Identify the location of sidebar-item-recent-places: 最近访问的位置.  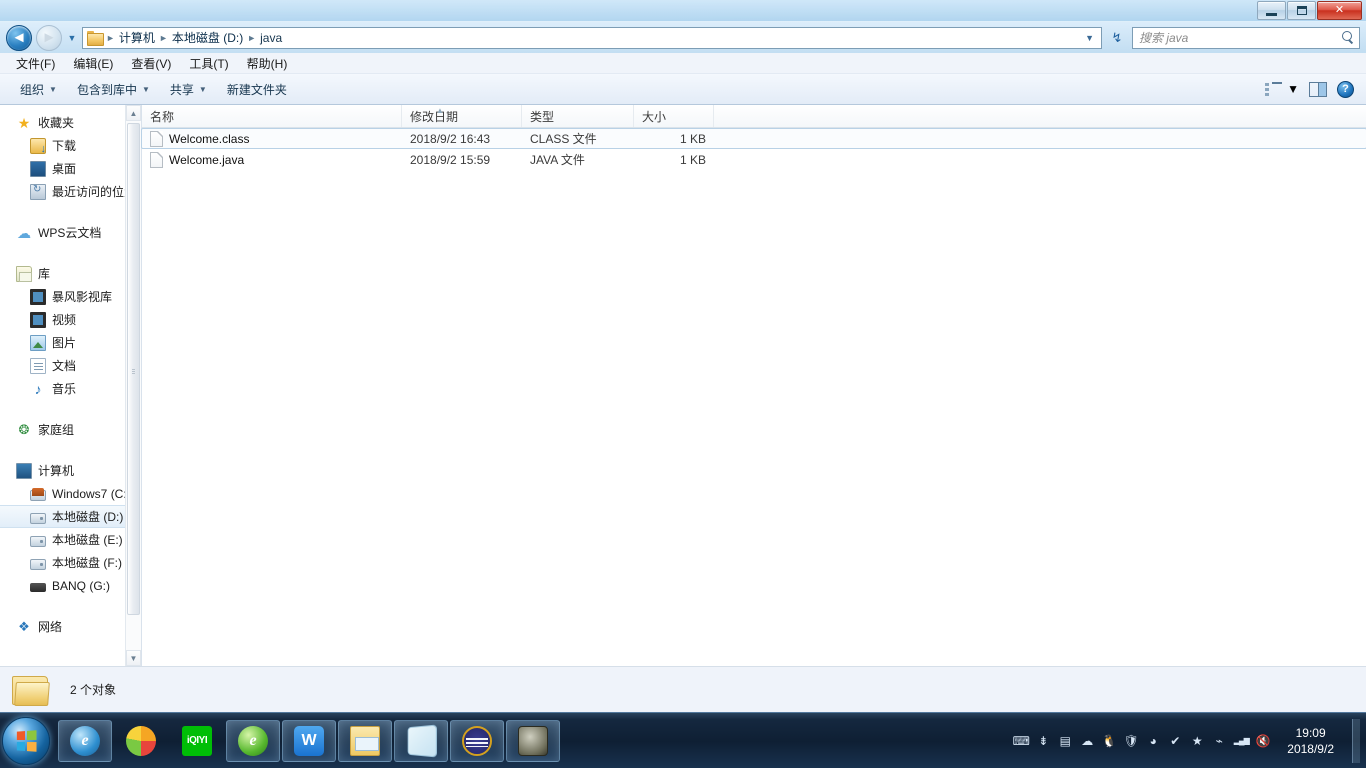
(70, 191).